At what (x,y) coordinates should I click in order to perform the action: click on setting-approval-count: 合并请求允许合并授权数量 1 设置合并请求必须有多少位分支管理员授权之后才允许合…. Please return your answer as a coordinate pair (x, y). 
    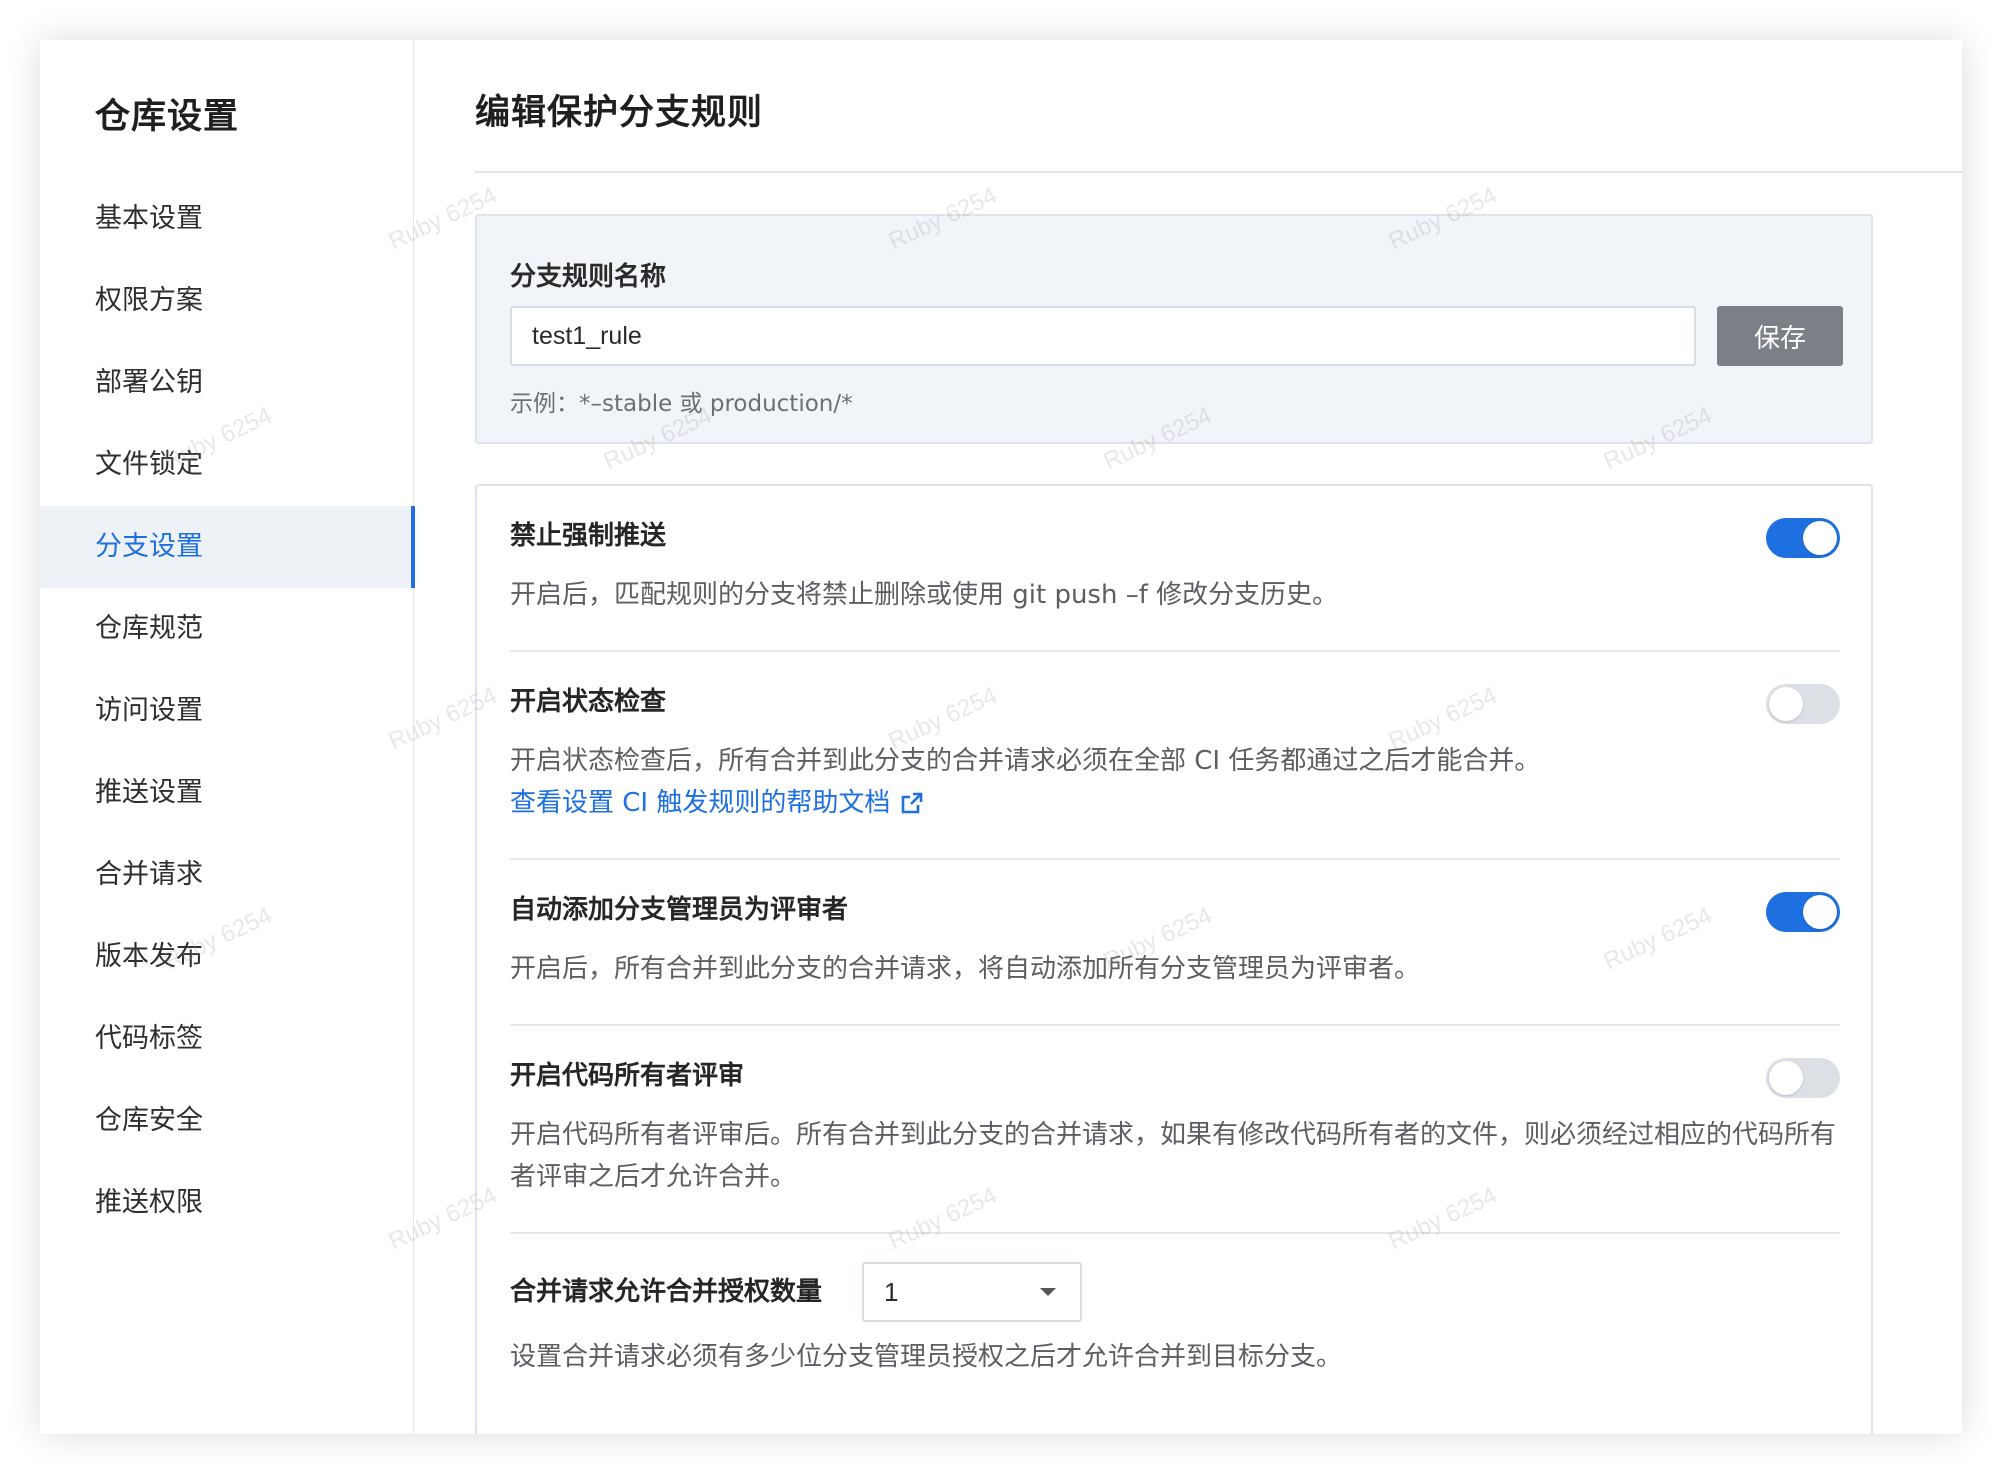
    Looking at the image, I should click on (1175, 1320).